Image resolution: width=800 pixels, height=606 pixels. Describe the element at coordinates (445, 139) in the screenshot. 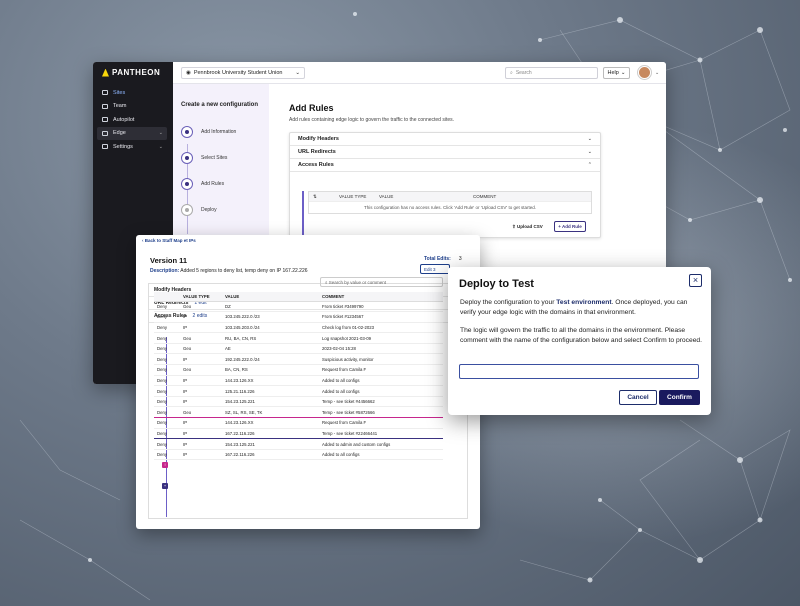

I see `accordion-modify-headers: Modify Headers ⌄` at that location.